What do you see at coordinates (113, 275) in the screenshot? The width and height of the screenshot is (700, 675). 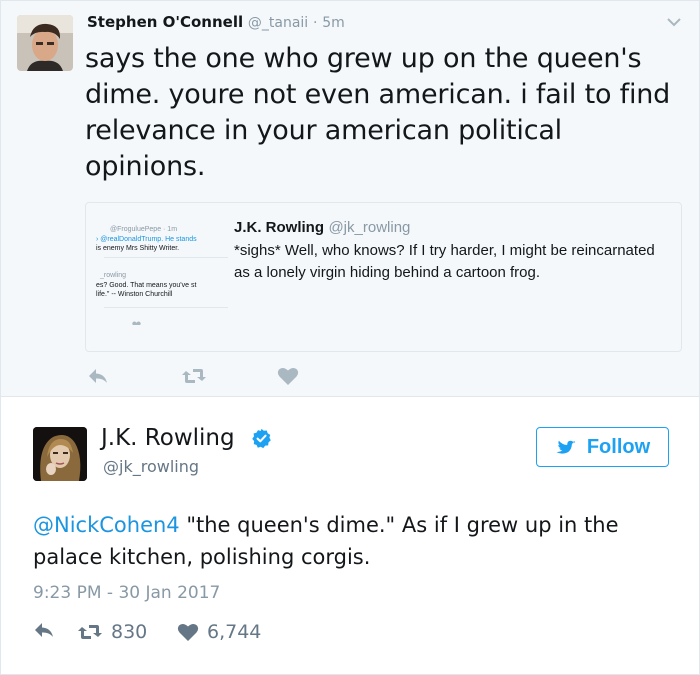 I see `thumb-line: _rowling` at bounding box center [113, 275].